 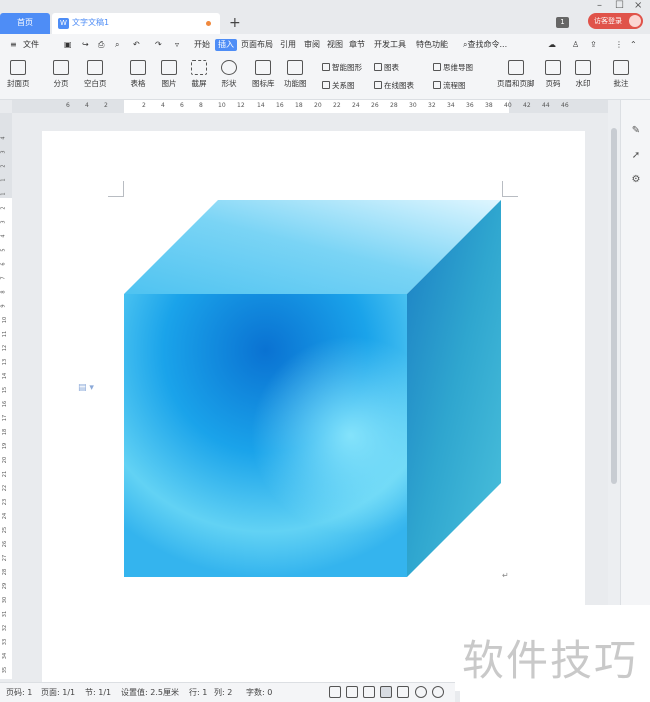 What do you see at coordinates (453, 67) in the screenshot?
I see `mind-map-button: 思维导图` at bounding box center [453, 67].